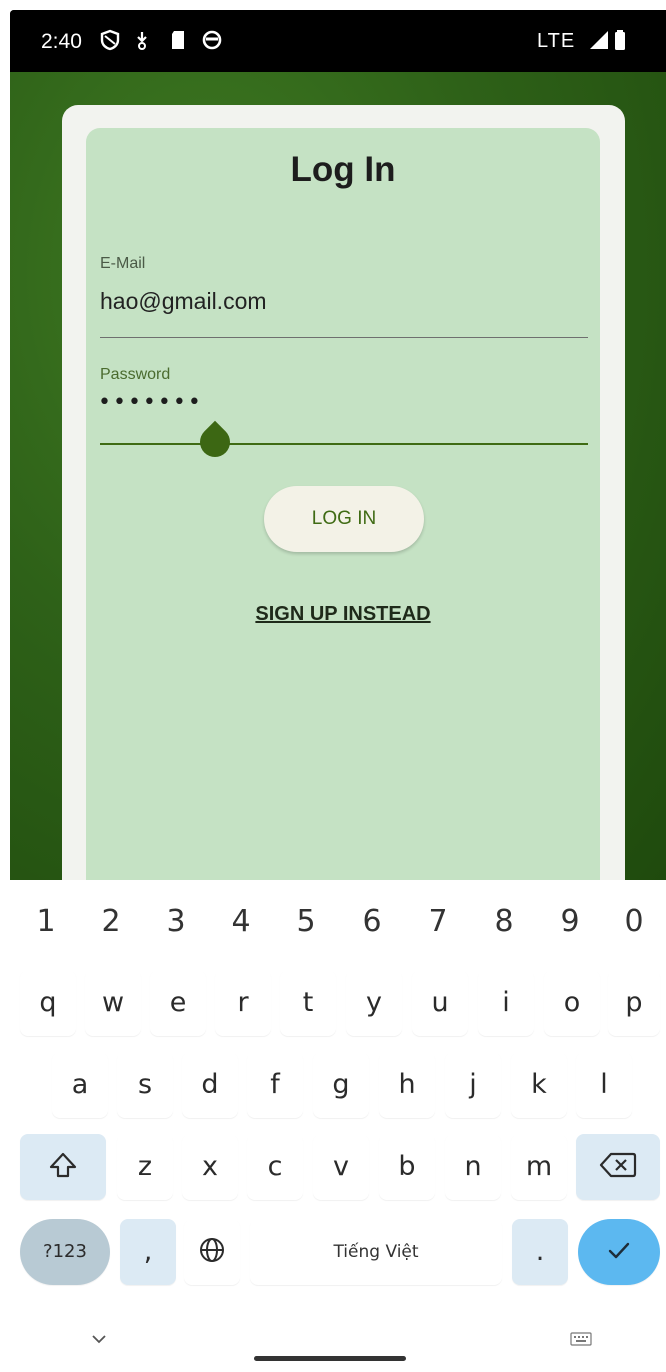  What do you see at coordinates (539, 1167) in the screenshot?
I see `letter-key: m` at bounding box center [539, 1167].